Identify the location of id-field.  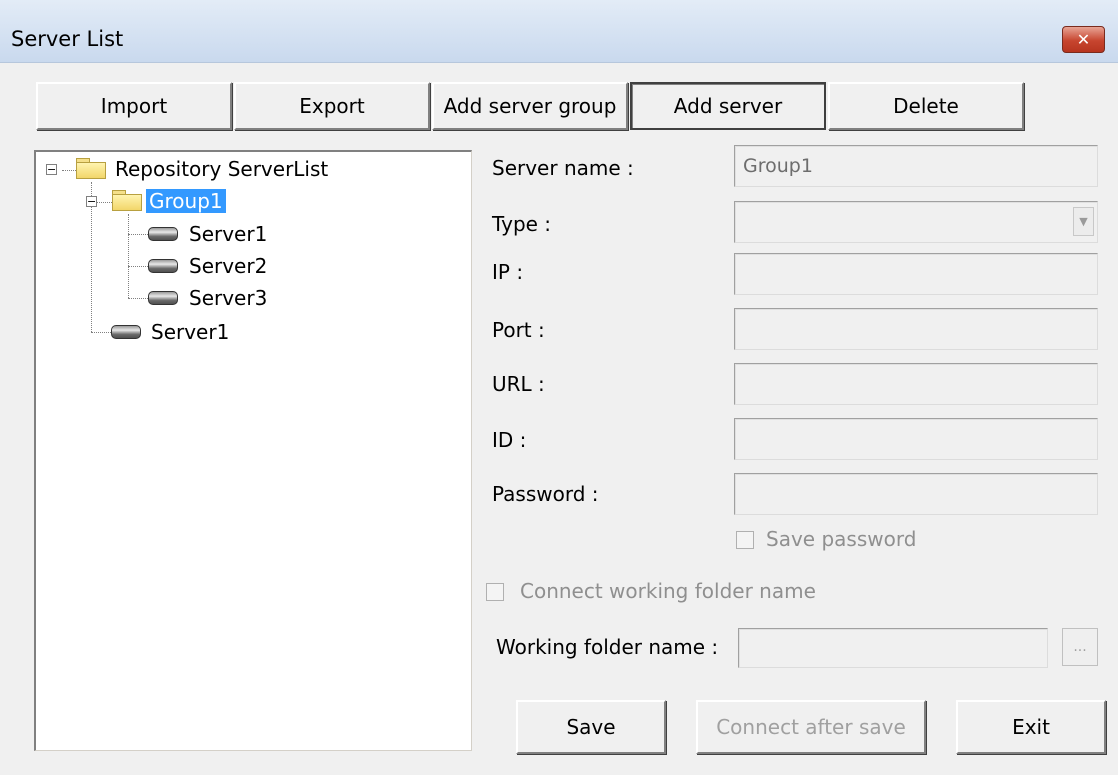
(916, 439).